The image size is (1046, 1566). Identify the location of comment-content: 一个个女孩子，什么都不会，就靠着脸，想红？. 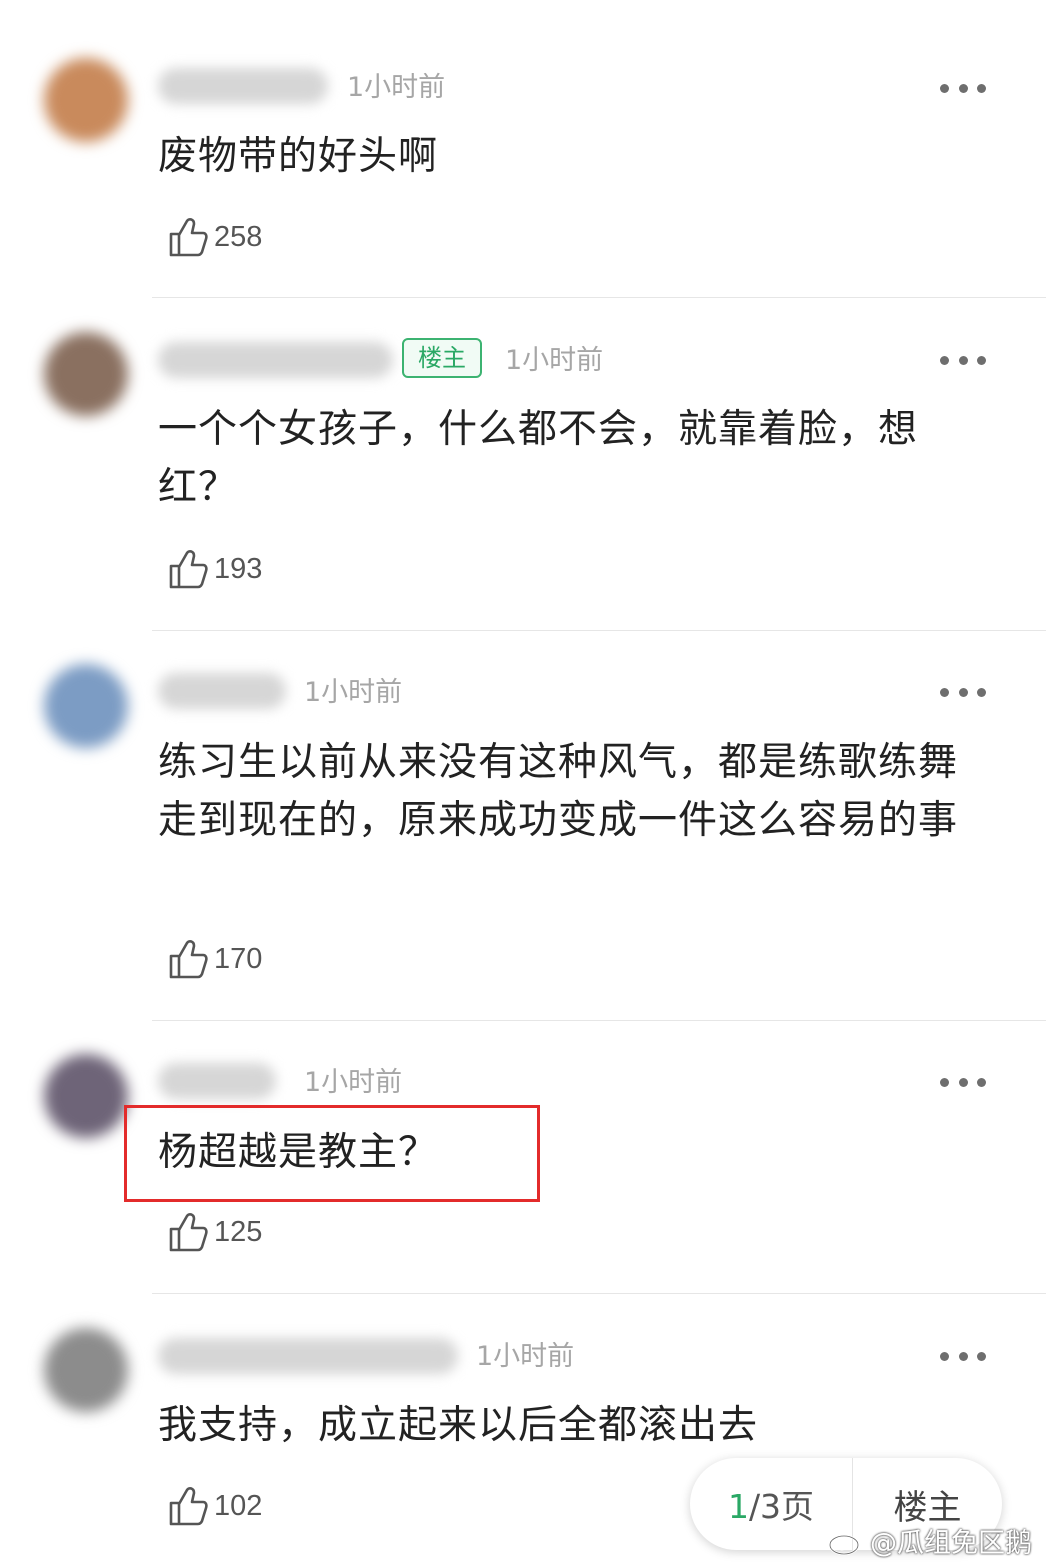
(538, 458).